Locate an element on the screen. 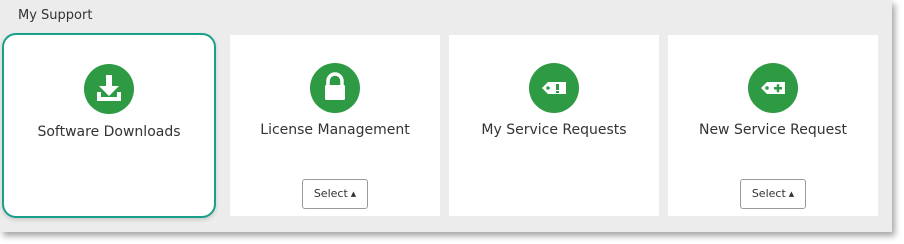 This screenshot has height=244, width=904. download-icon is located at coordinates (109, 89).